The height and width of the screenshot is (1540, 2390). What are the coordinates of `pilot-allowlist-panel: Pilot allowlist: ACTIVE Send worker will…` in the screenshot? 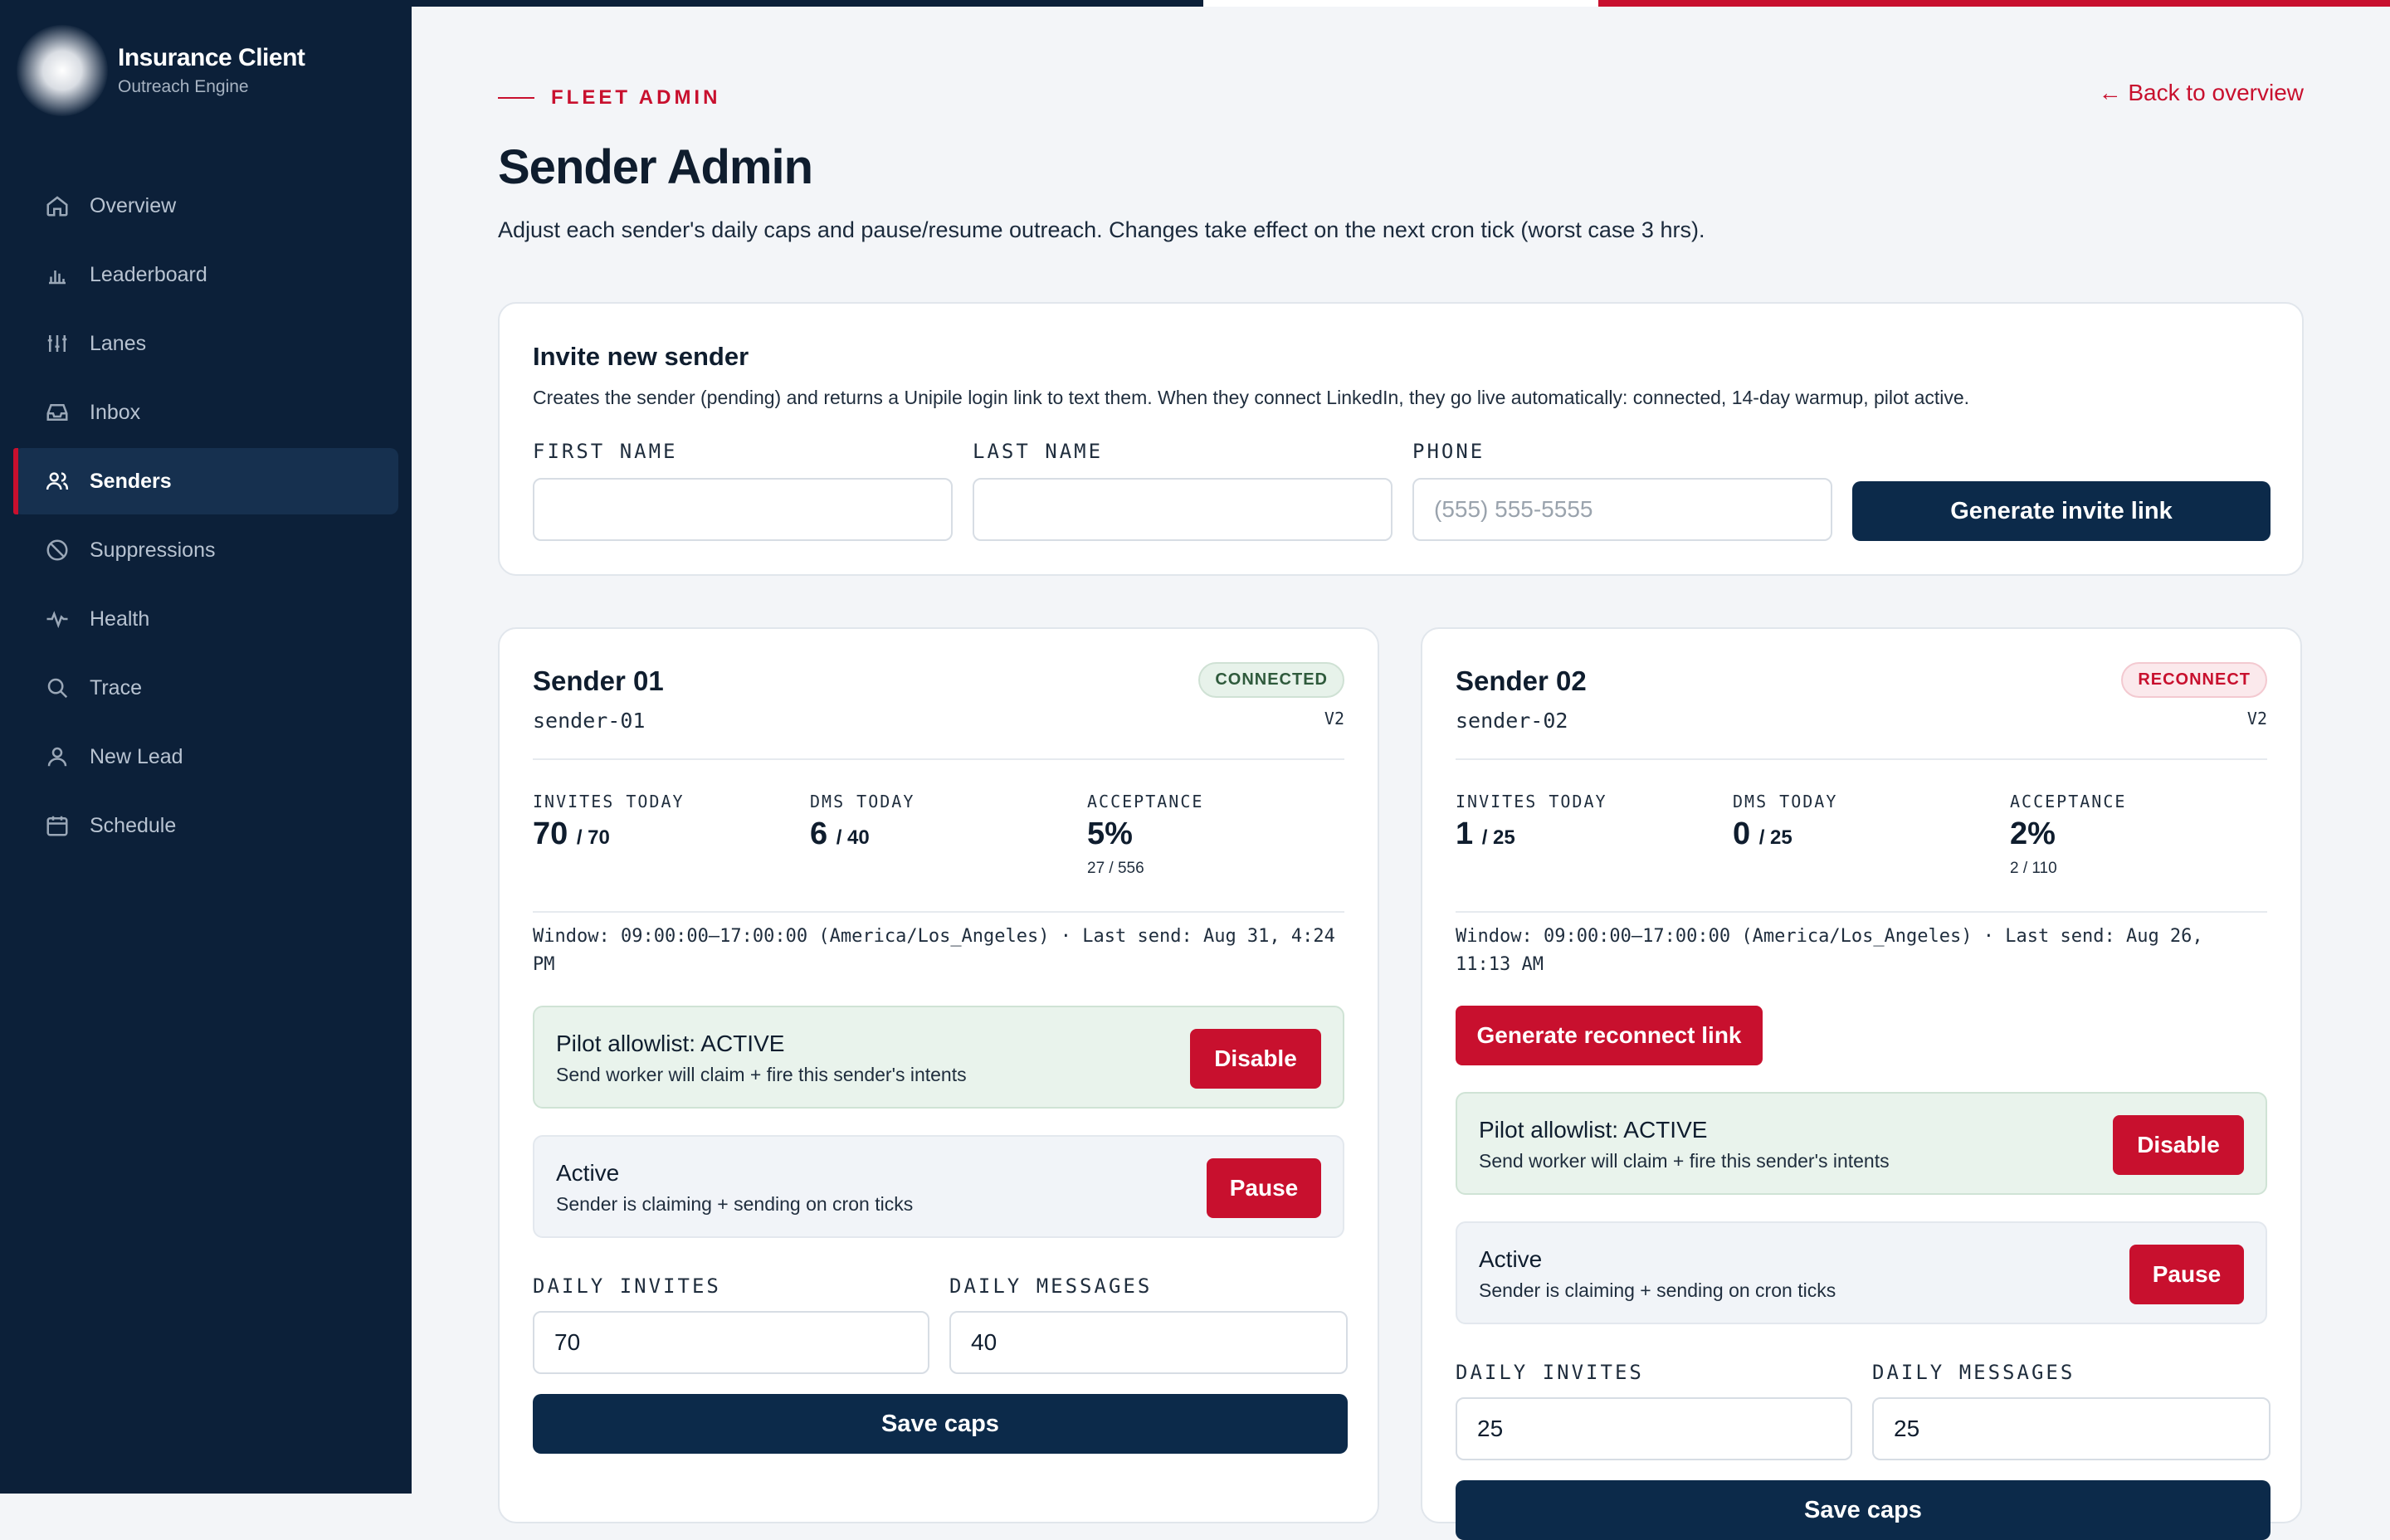 It's located at (939, 1057).